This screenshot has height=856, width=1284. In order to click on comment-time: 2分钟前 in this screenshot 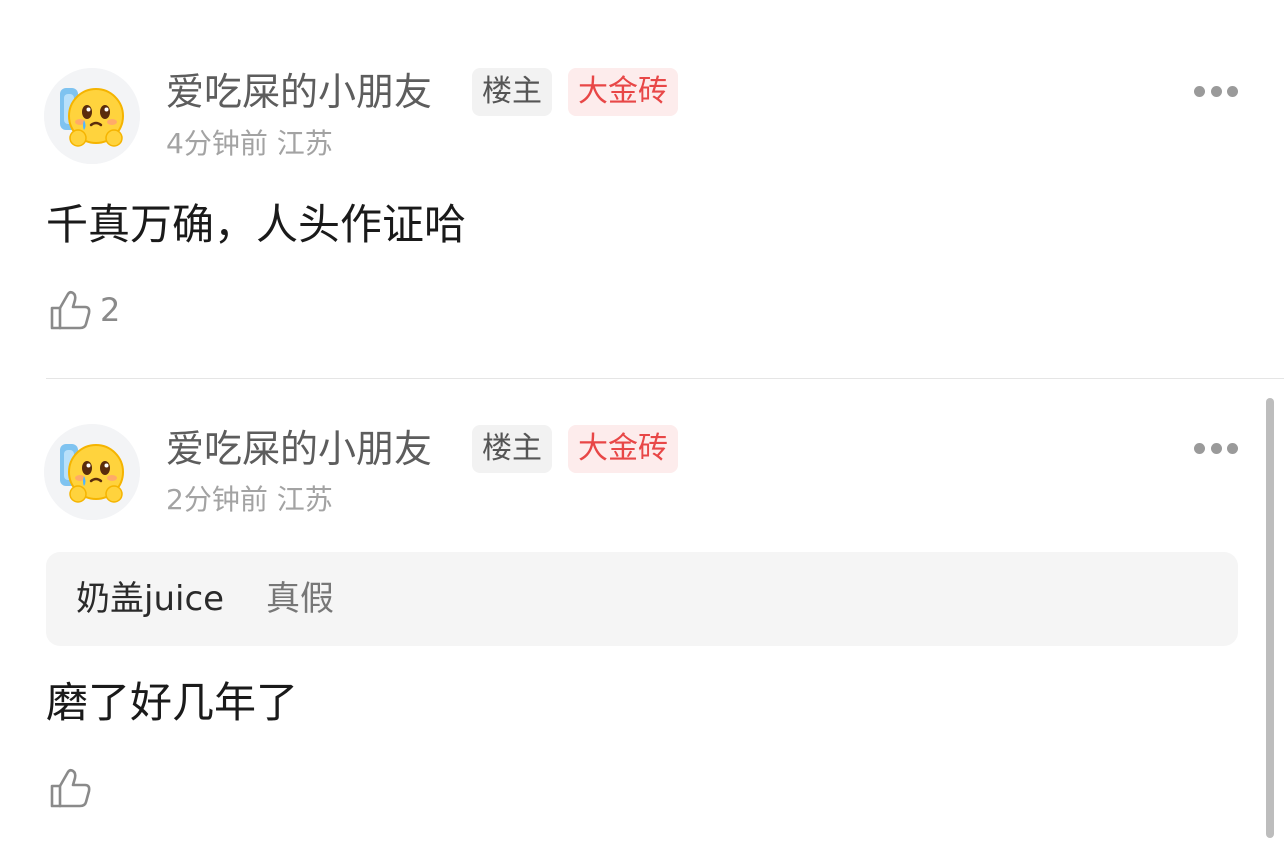, I will do `click(217, 499)`.